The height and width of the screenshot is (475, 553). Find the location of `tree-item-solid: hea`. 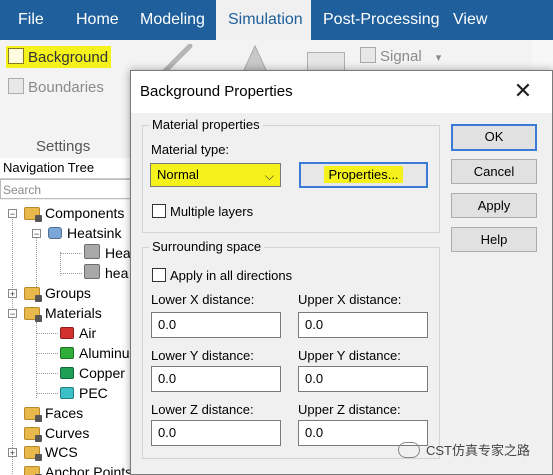

tree-item-solid: hea is located at coordinates (106, 273).